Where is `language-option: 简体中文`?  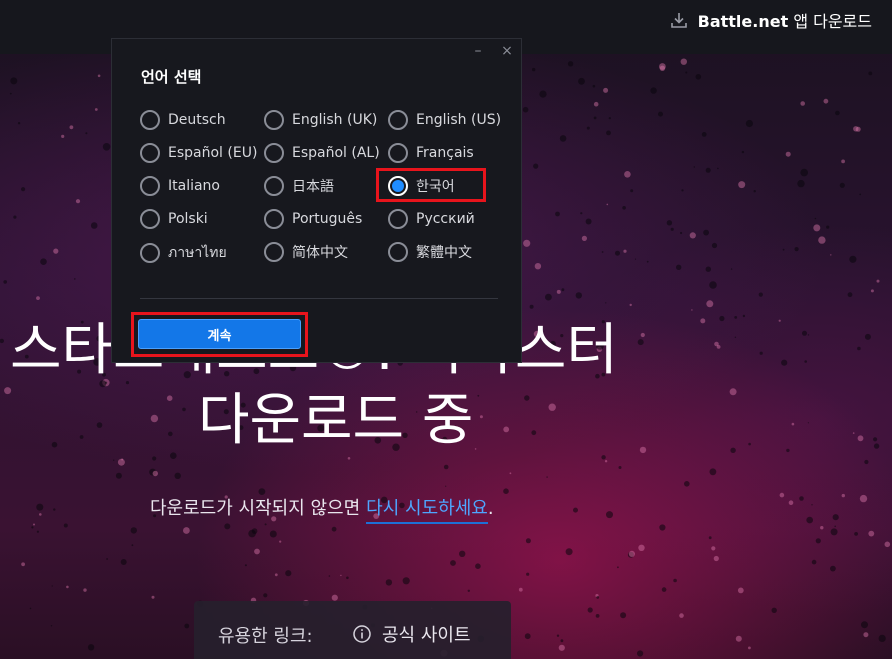 language-option: 简体中文 is located at coordinates (306, 252).